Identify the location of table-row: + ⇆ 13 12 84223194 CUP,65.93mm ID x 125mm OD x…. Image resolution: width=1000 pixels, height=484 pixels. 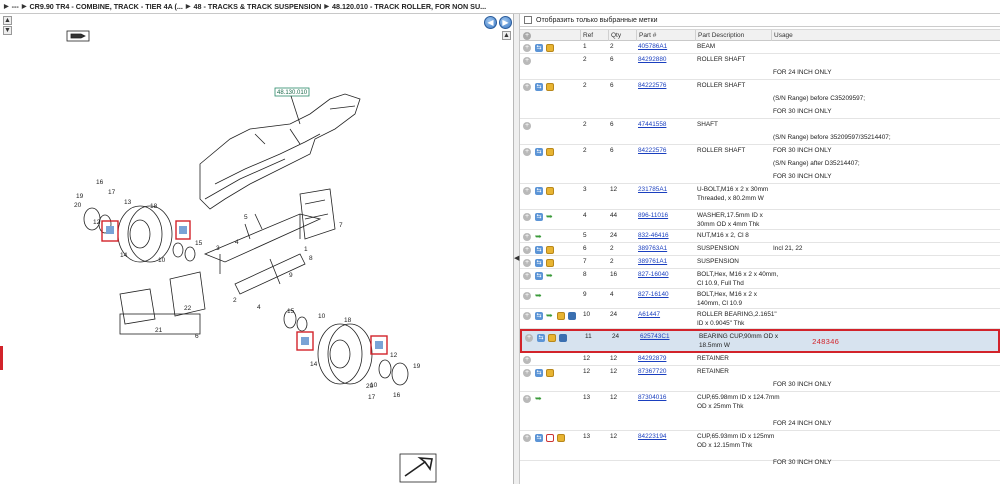
(760, 448).